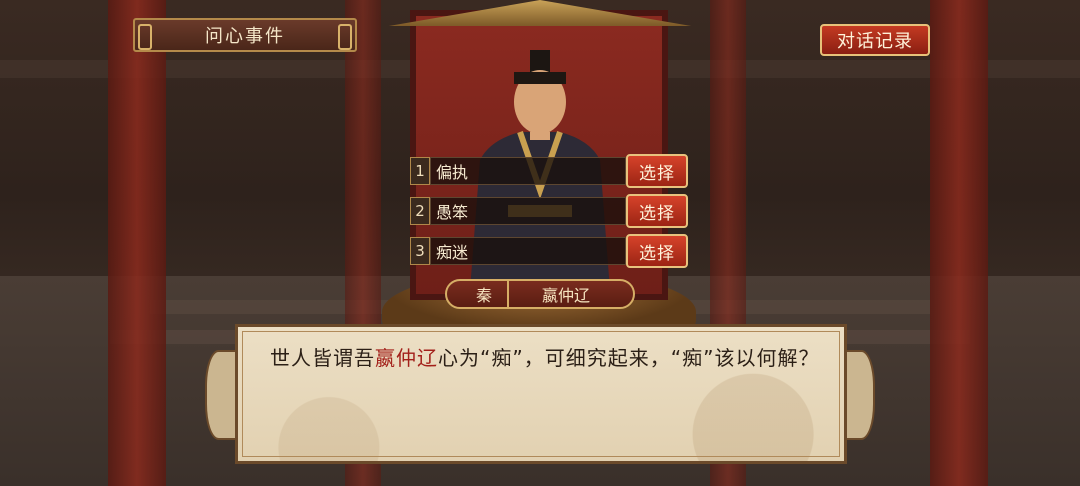  I want to click on choice-option-2: 2 愚笨 选择, so click(549, 211).